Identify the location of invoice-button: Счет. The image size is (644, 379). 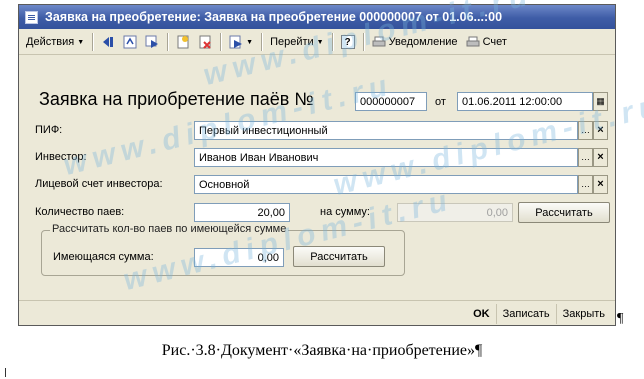
(486, 42).